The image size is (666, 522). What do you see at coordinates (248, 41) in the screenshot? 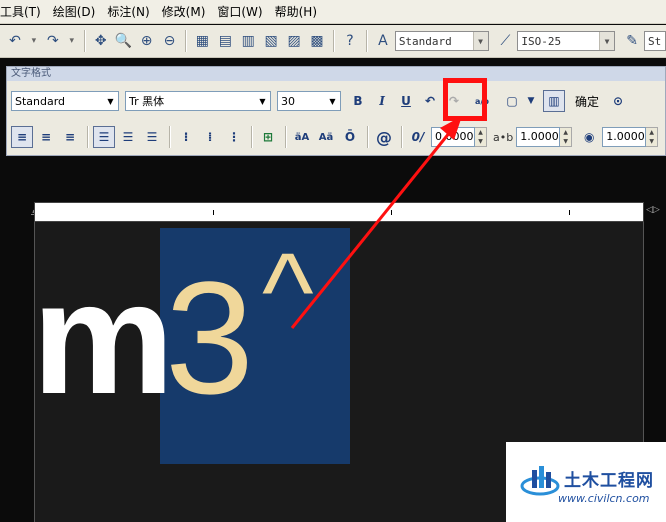
I see `tool-palettes-icon: ▥` at bounding box center [248, 41].